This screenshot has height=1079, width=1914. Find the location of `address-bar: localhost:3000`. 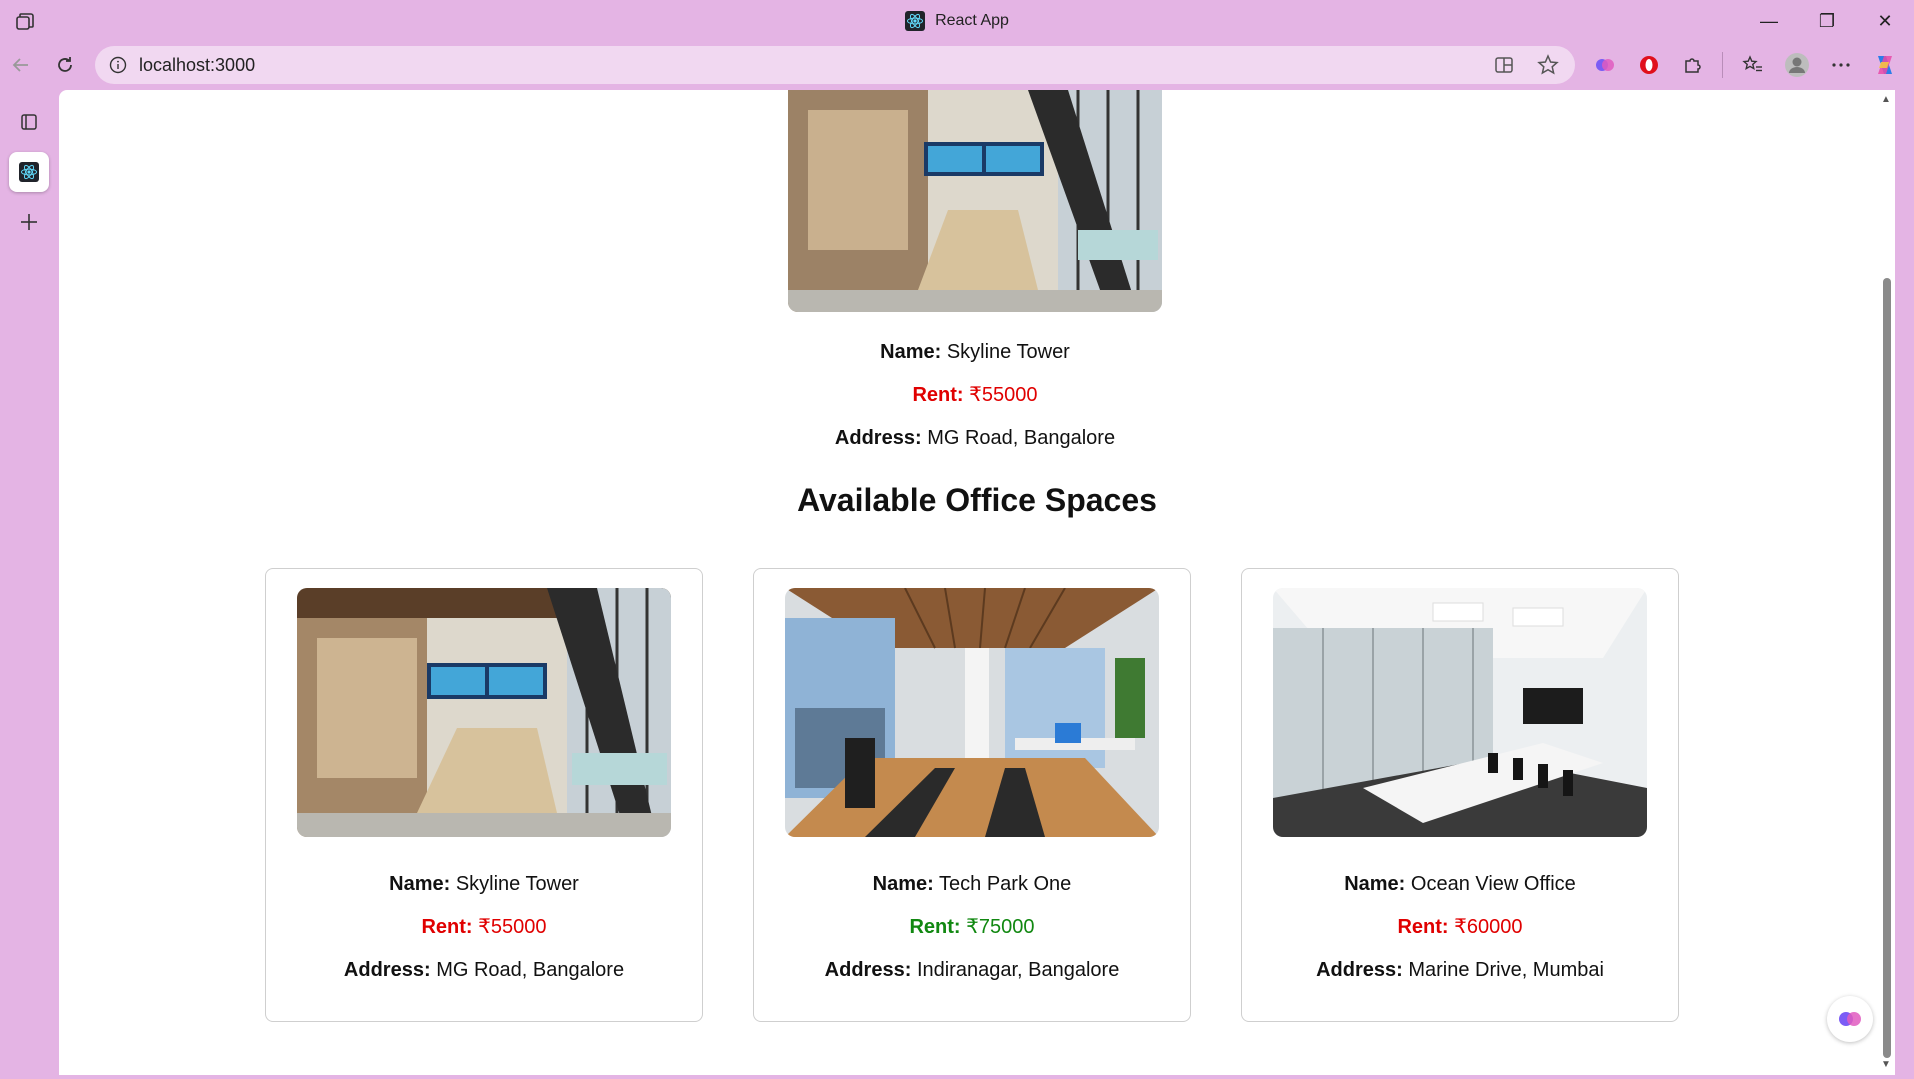

address-bar: localhost:3000 is located at coordinates (835, 65).